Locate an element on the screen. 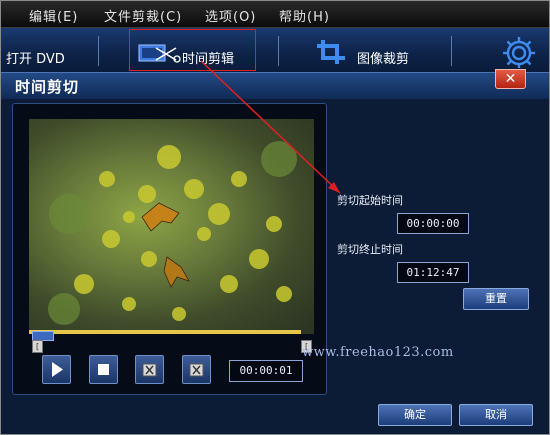 Image resolution: width=550 pixels, height=435 pixels. annotation-arrow is located at coordinates (270, 127).